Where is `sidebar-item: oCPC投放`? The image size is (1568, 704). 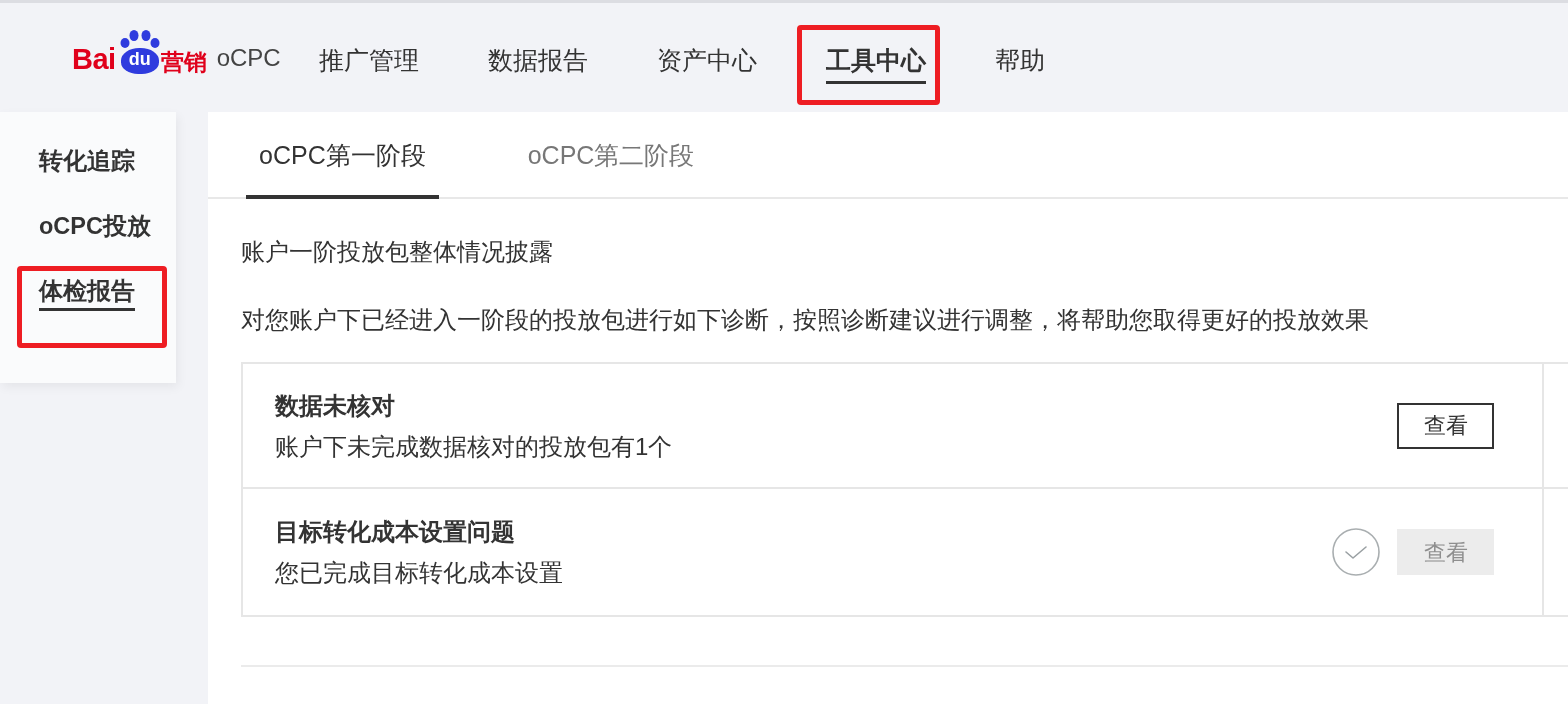
sidebar-item: oCPC投放 is located at coordinates (95, 229).